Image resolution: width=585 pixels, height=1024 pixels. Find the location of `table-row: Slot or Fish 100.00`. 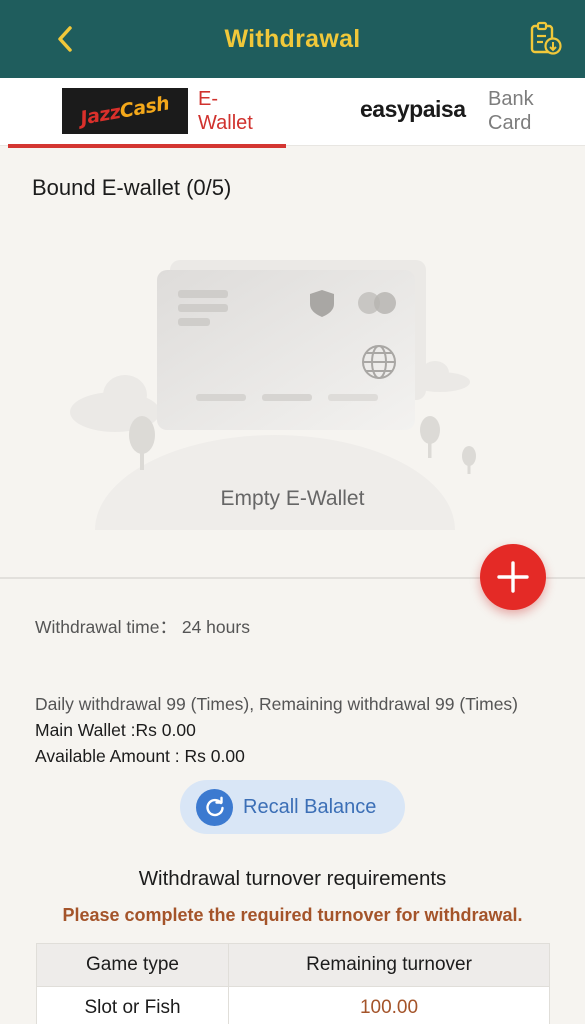

table-row: Slot or Fish 100.00 is located at coordinates (293, 1005).